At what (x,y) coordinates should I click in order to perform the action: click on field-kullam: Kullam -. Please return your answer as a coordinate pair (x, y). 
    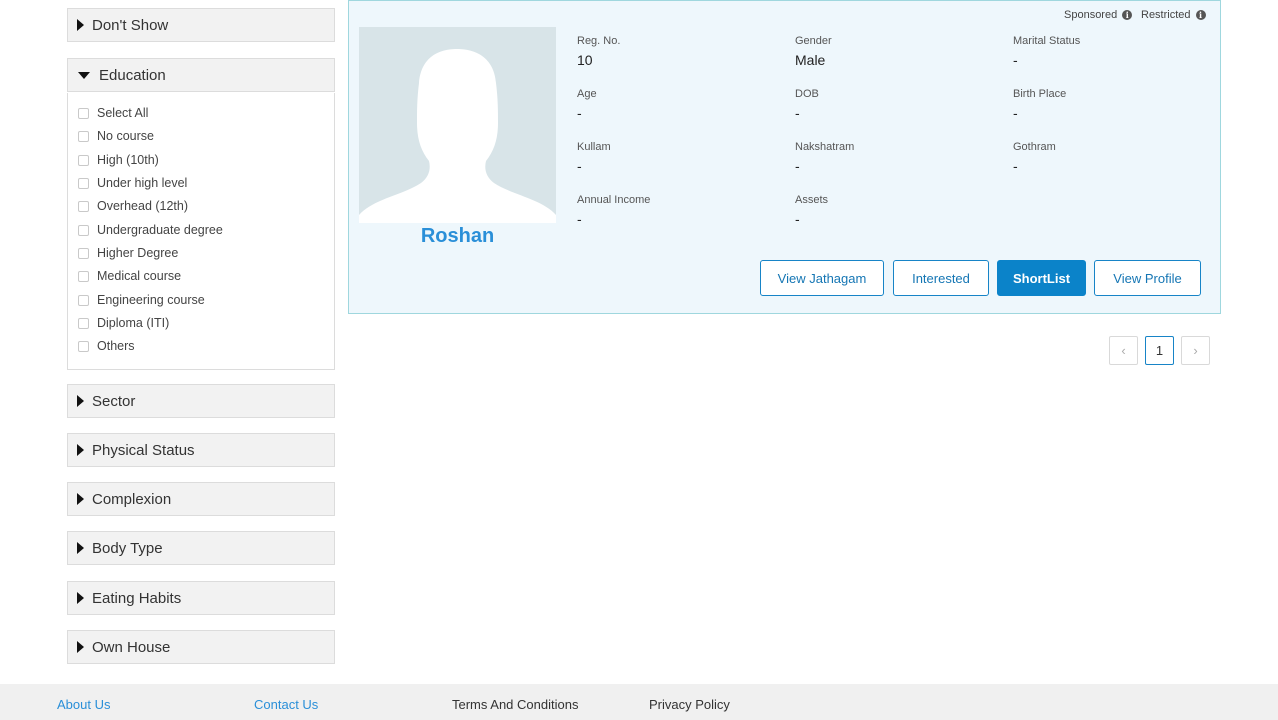
    Looking at the image, I should click on (594, 157).